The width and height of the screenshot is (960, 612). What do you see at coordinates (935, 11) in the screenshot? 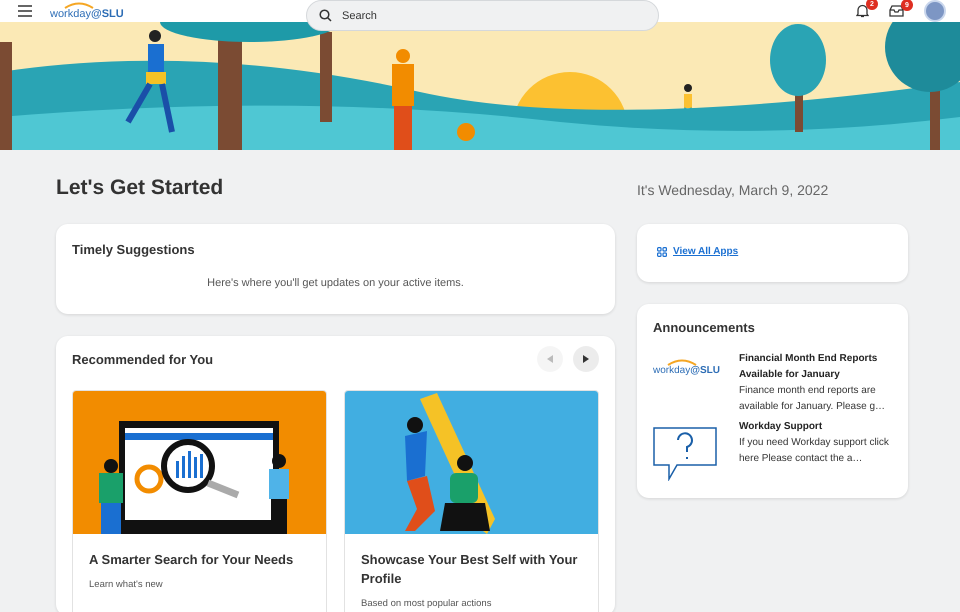
I see `avatar` at bounding box center [935, 11].